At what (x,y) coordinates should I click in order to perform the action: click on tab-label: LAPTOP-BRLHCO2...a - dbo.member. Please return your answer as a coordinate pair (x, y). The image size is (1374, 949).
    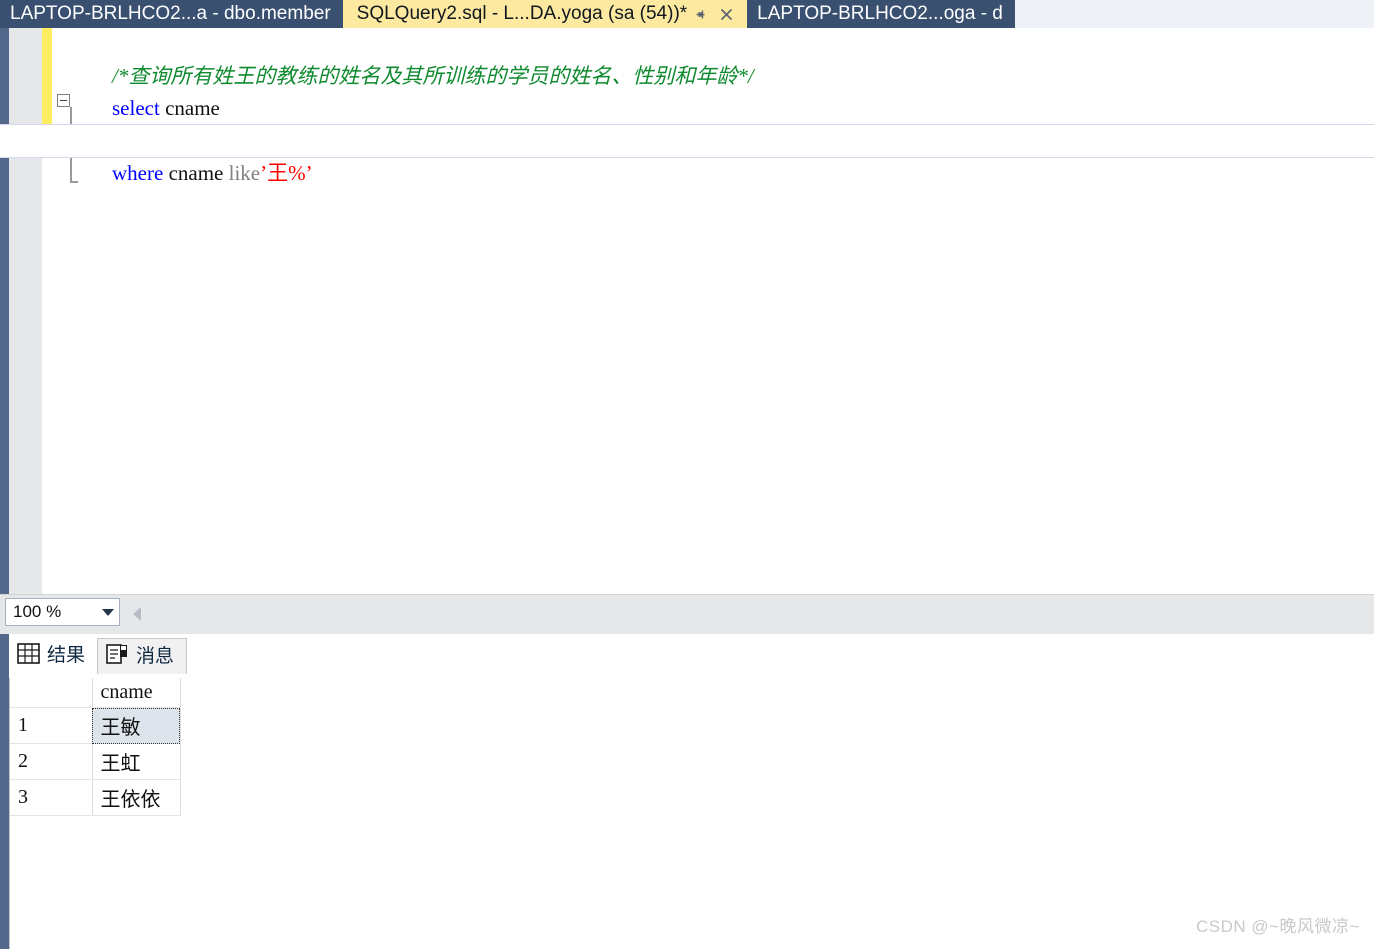
    Looking at the image, I should click on (170, 13).